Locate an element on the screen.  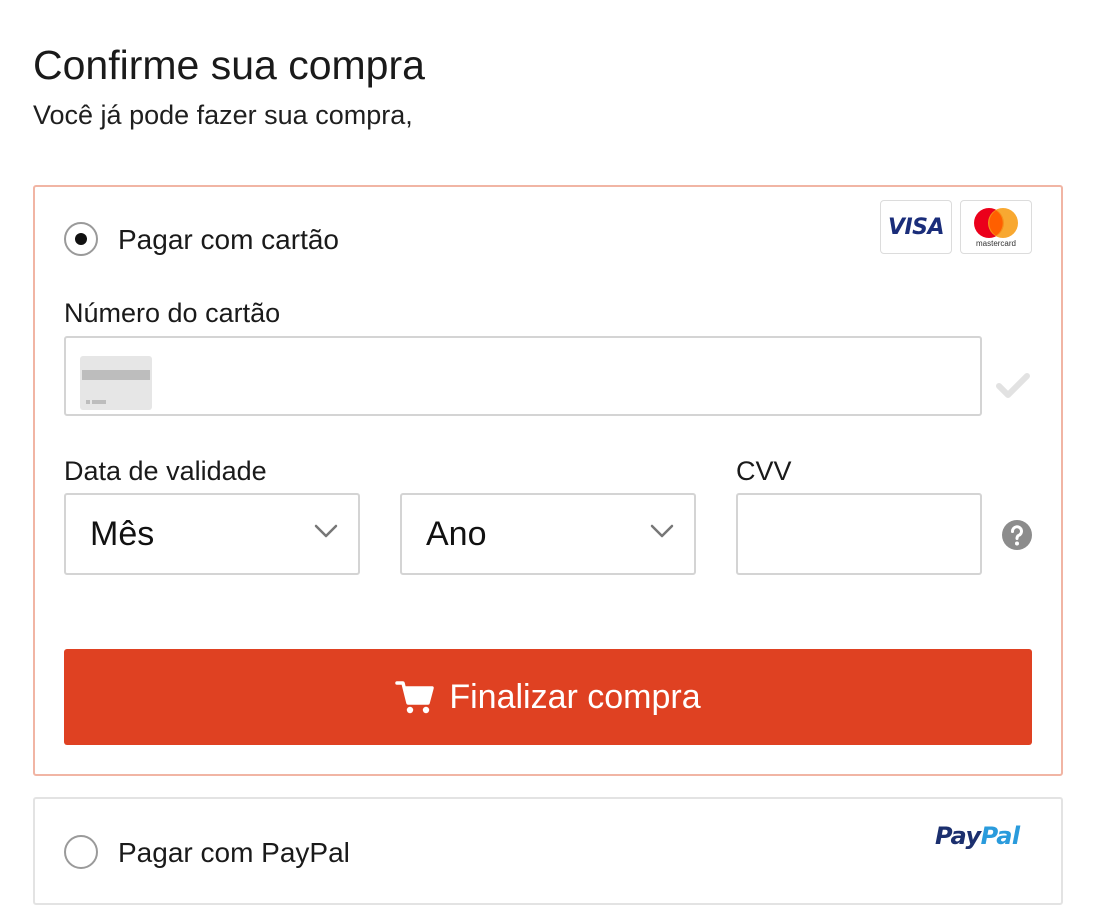
visa-logo-text: VISA is located at coordinates (916, 227).